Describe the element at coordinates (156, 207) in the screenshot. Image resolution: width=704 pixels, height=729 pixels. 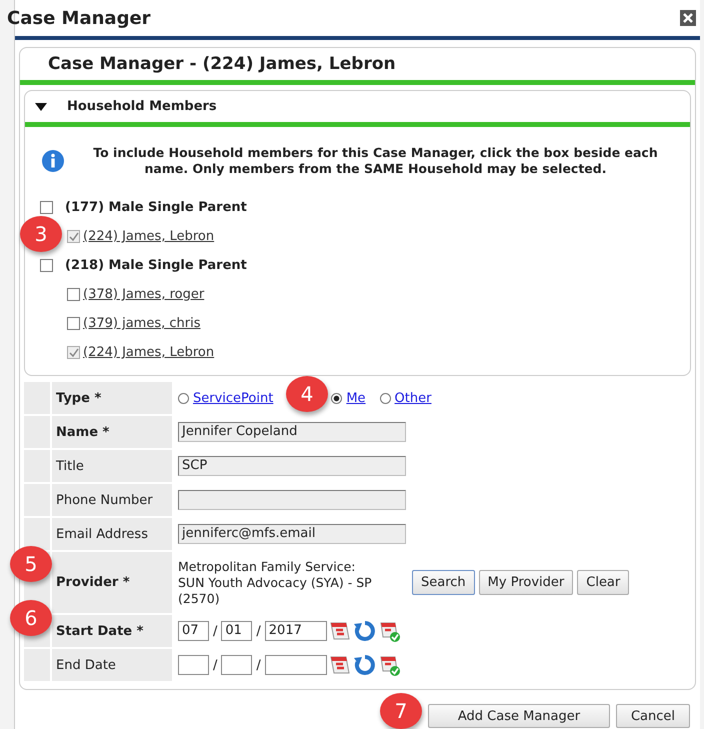
I see `household-label: (177) Male Single Parent` at that location.